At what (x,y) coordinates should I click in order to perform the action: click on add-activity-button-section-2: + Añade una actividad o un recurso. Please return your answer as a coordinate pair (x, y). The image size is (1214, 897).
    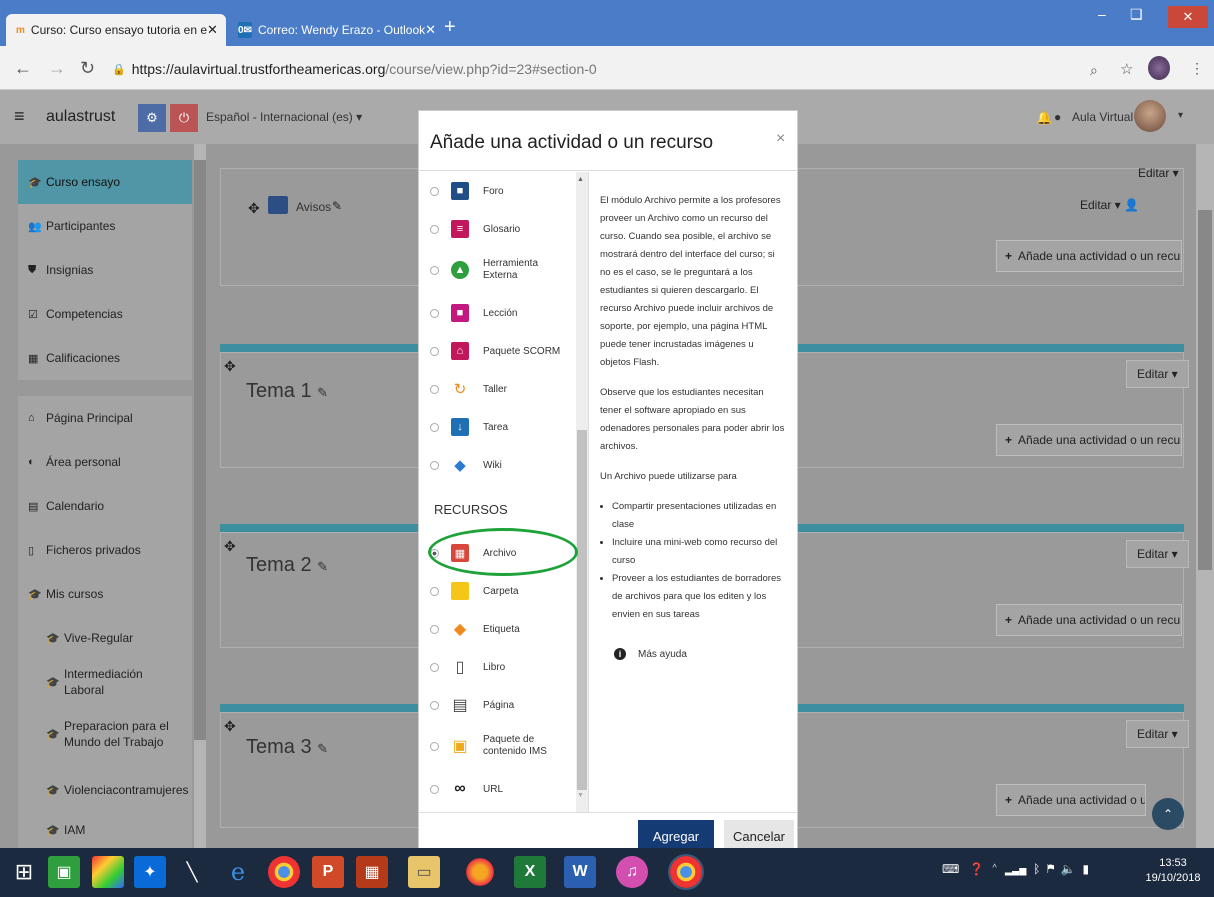
    Looking at the image, I should click on (1089, 620).